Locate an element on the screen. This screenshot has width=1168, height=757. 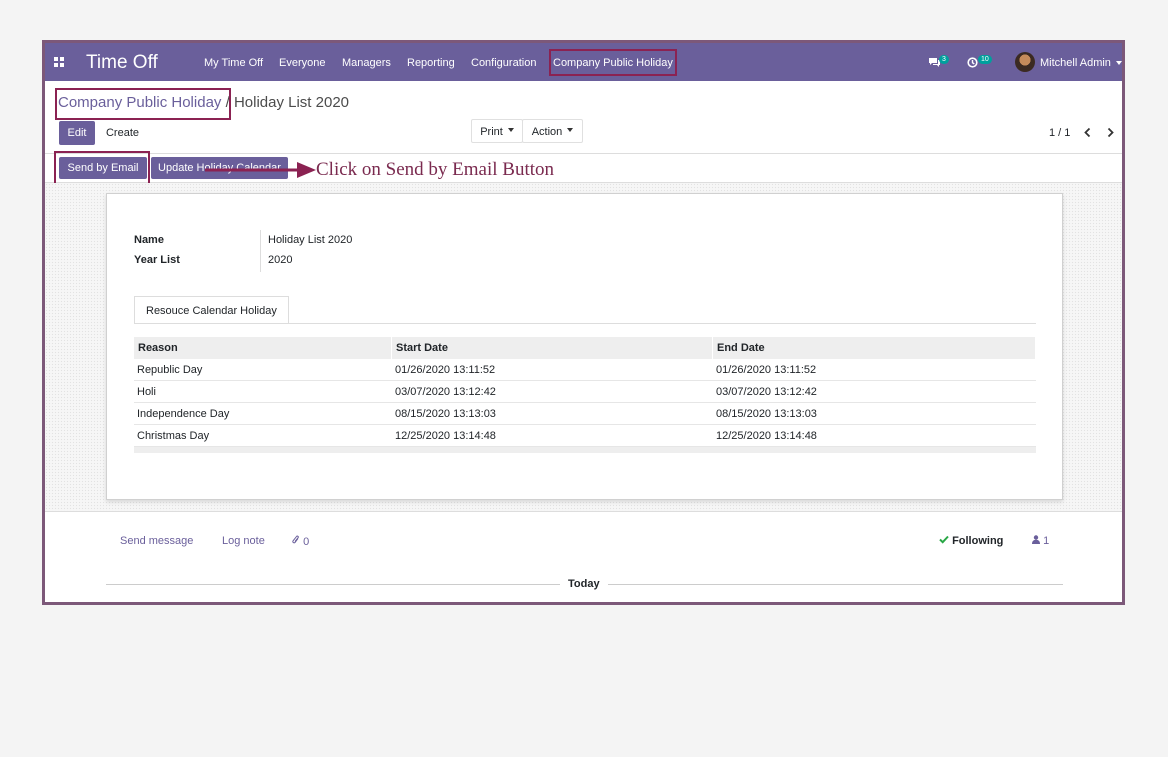
print-label: Print is located at coordinates (491, 132).